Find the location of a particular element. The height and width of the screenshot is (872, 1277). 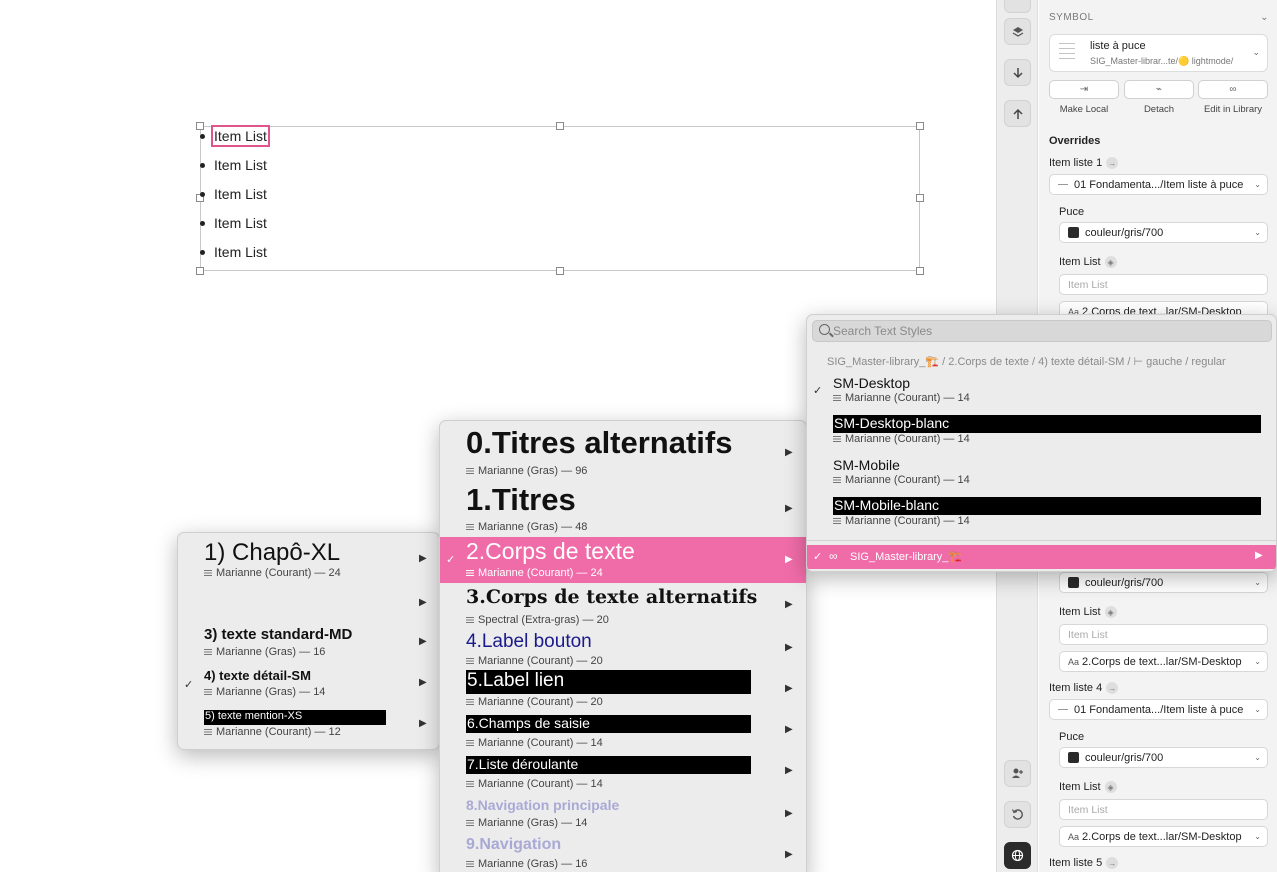

menu-item-title: 7.Liste déroulante is located at coordinates (608, 765).